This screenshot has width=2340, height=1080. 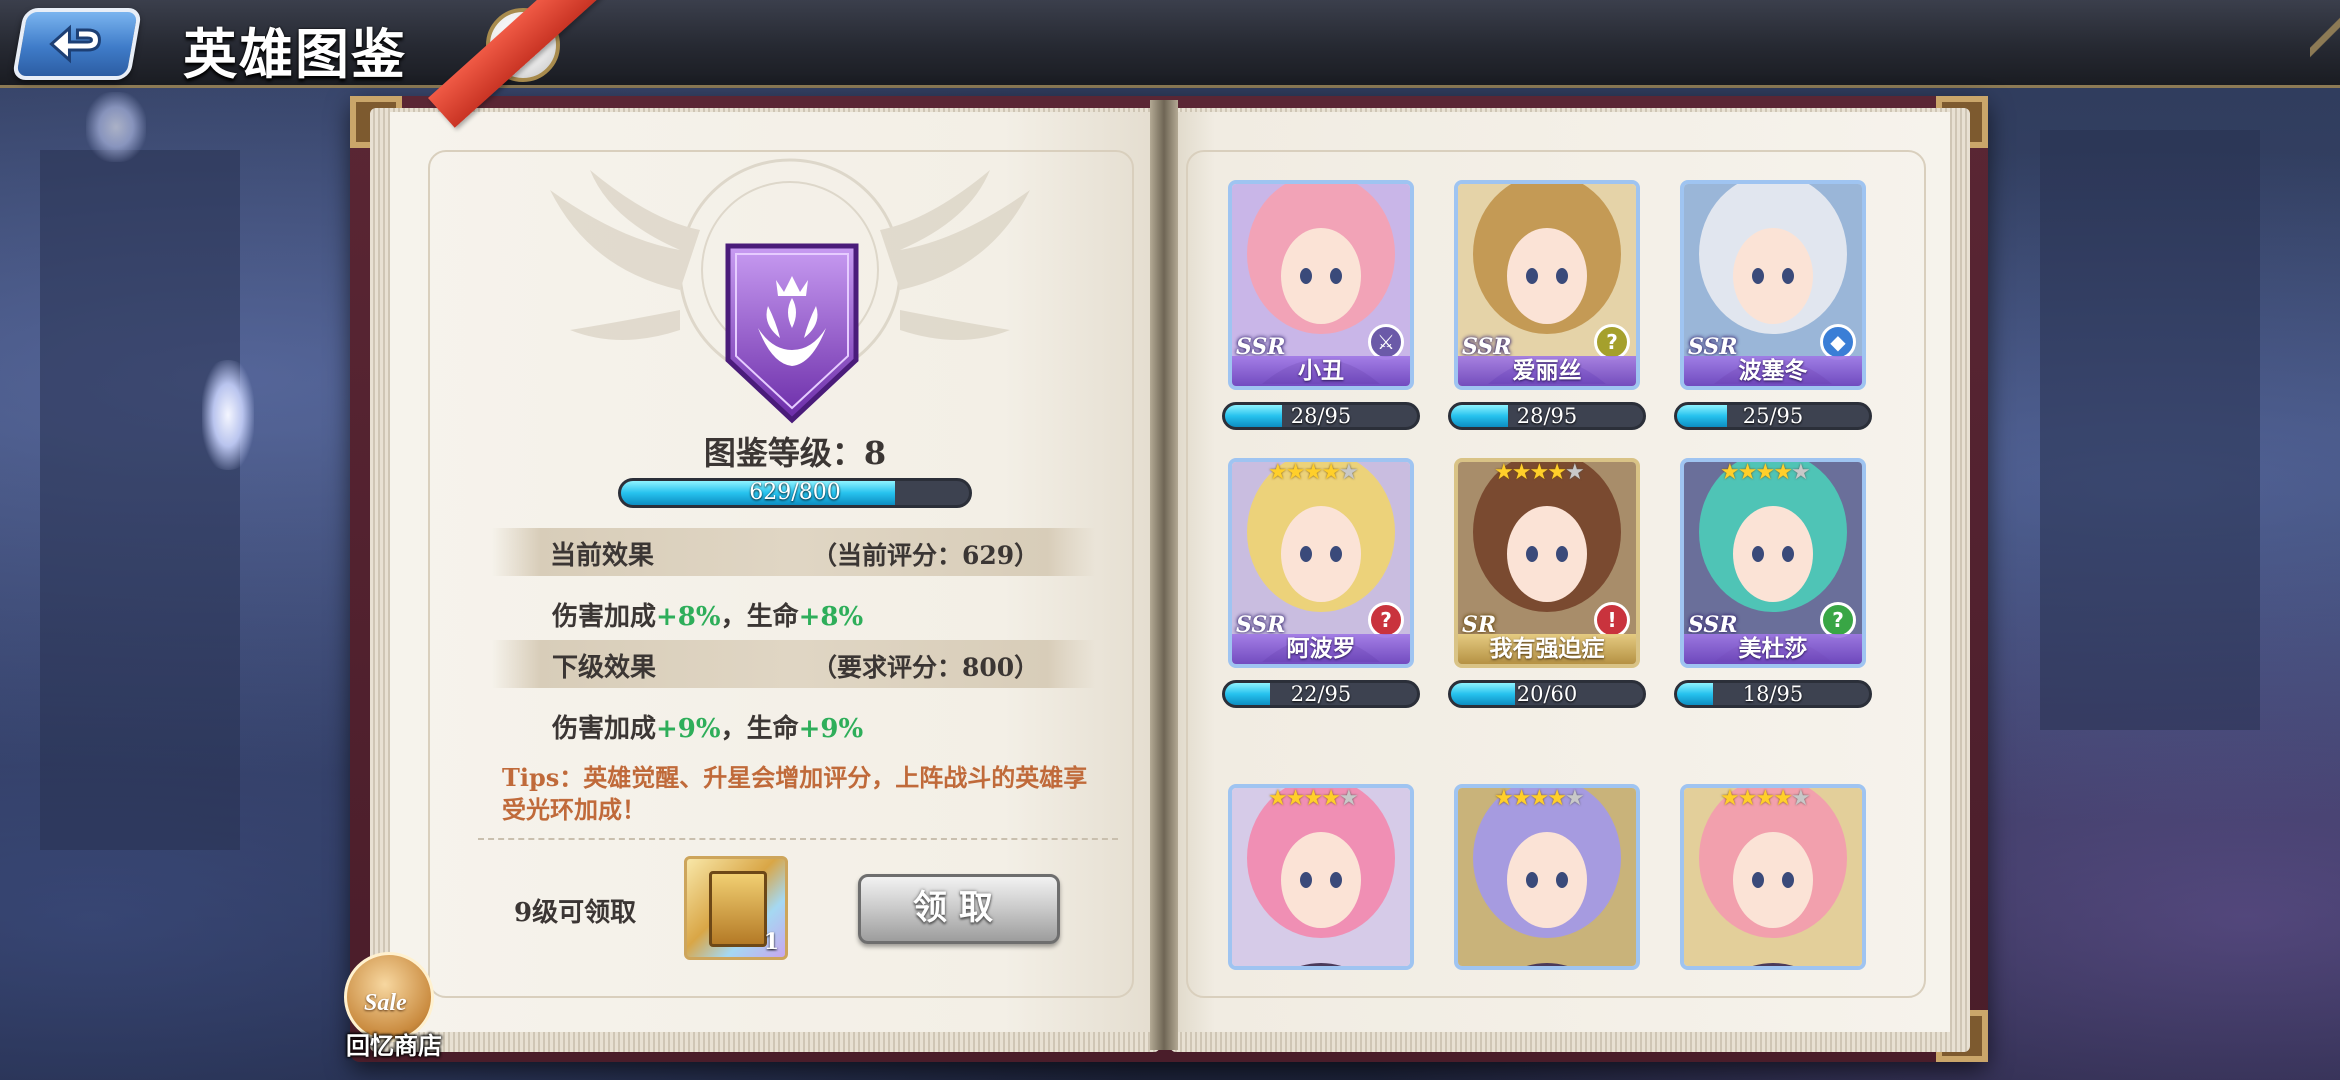 What do you see at coordinates (831, 729) in the screenshot?
I see `hp-value: +9%` at bounding box center [831, 729].